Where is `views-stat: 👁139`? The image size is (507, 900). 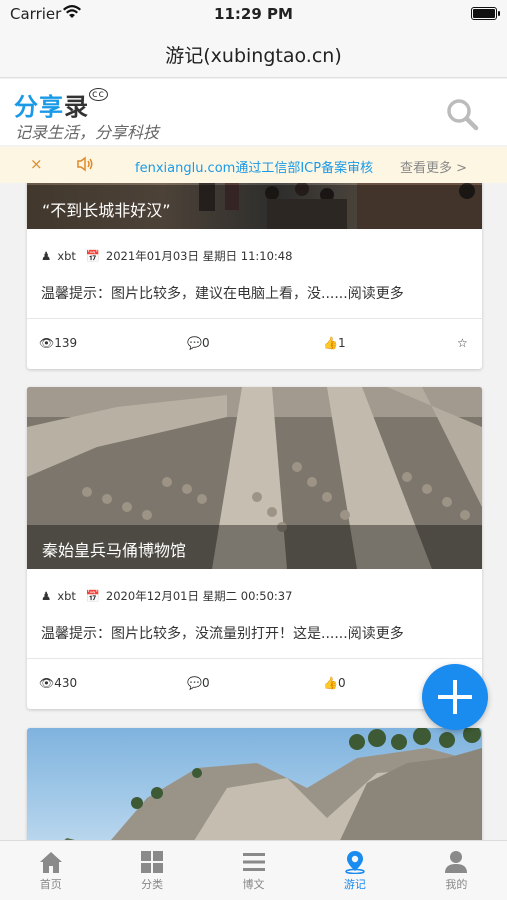
views-stat: 👁139 is located at coordinates (58, 343).